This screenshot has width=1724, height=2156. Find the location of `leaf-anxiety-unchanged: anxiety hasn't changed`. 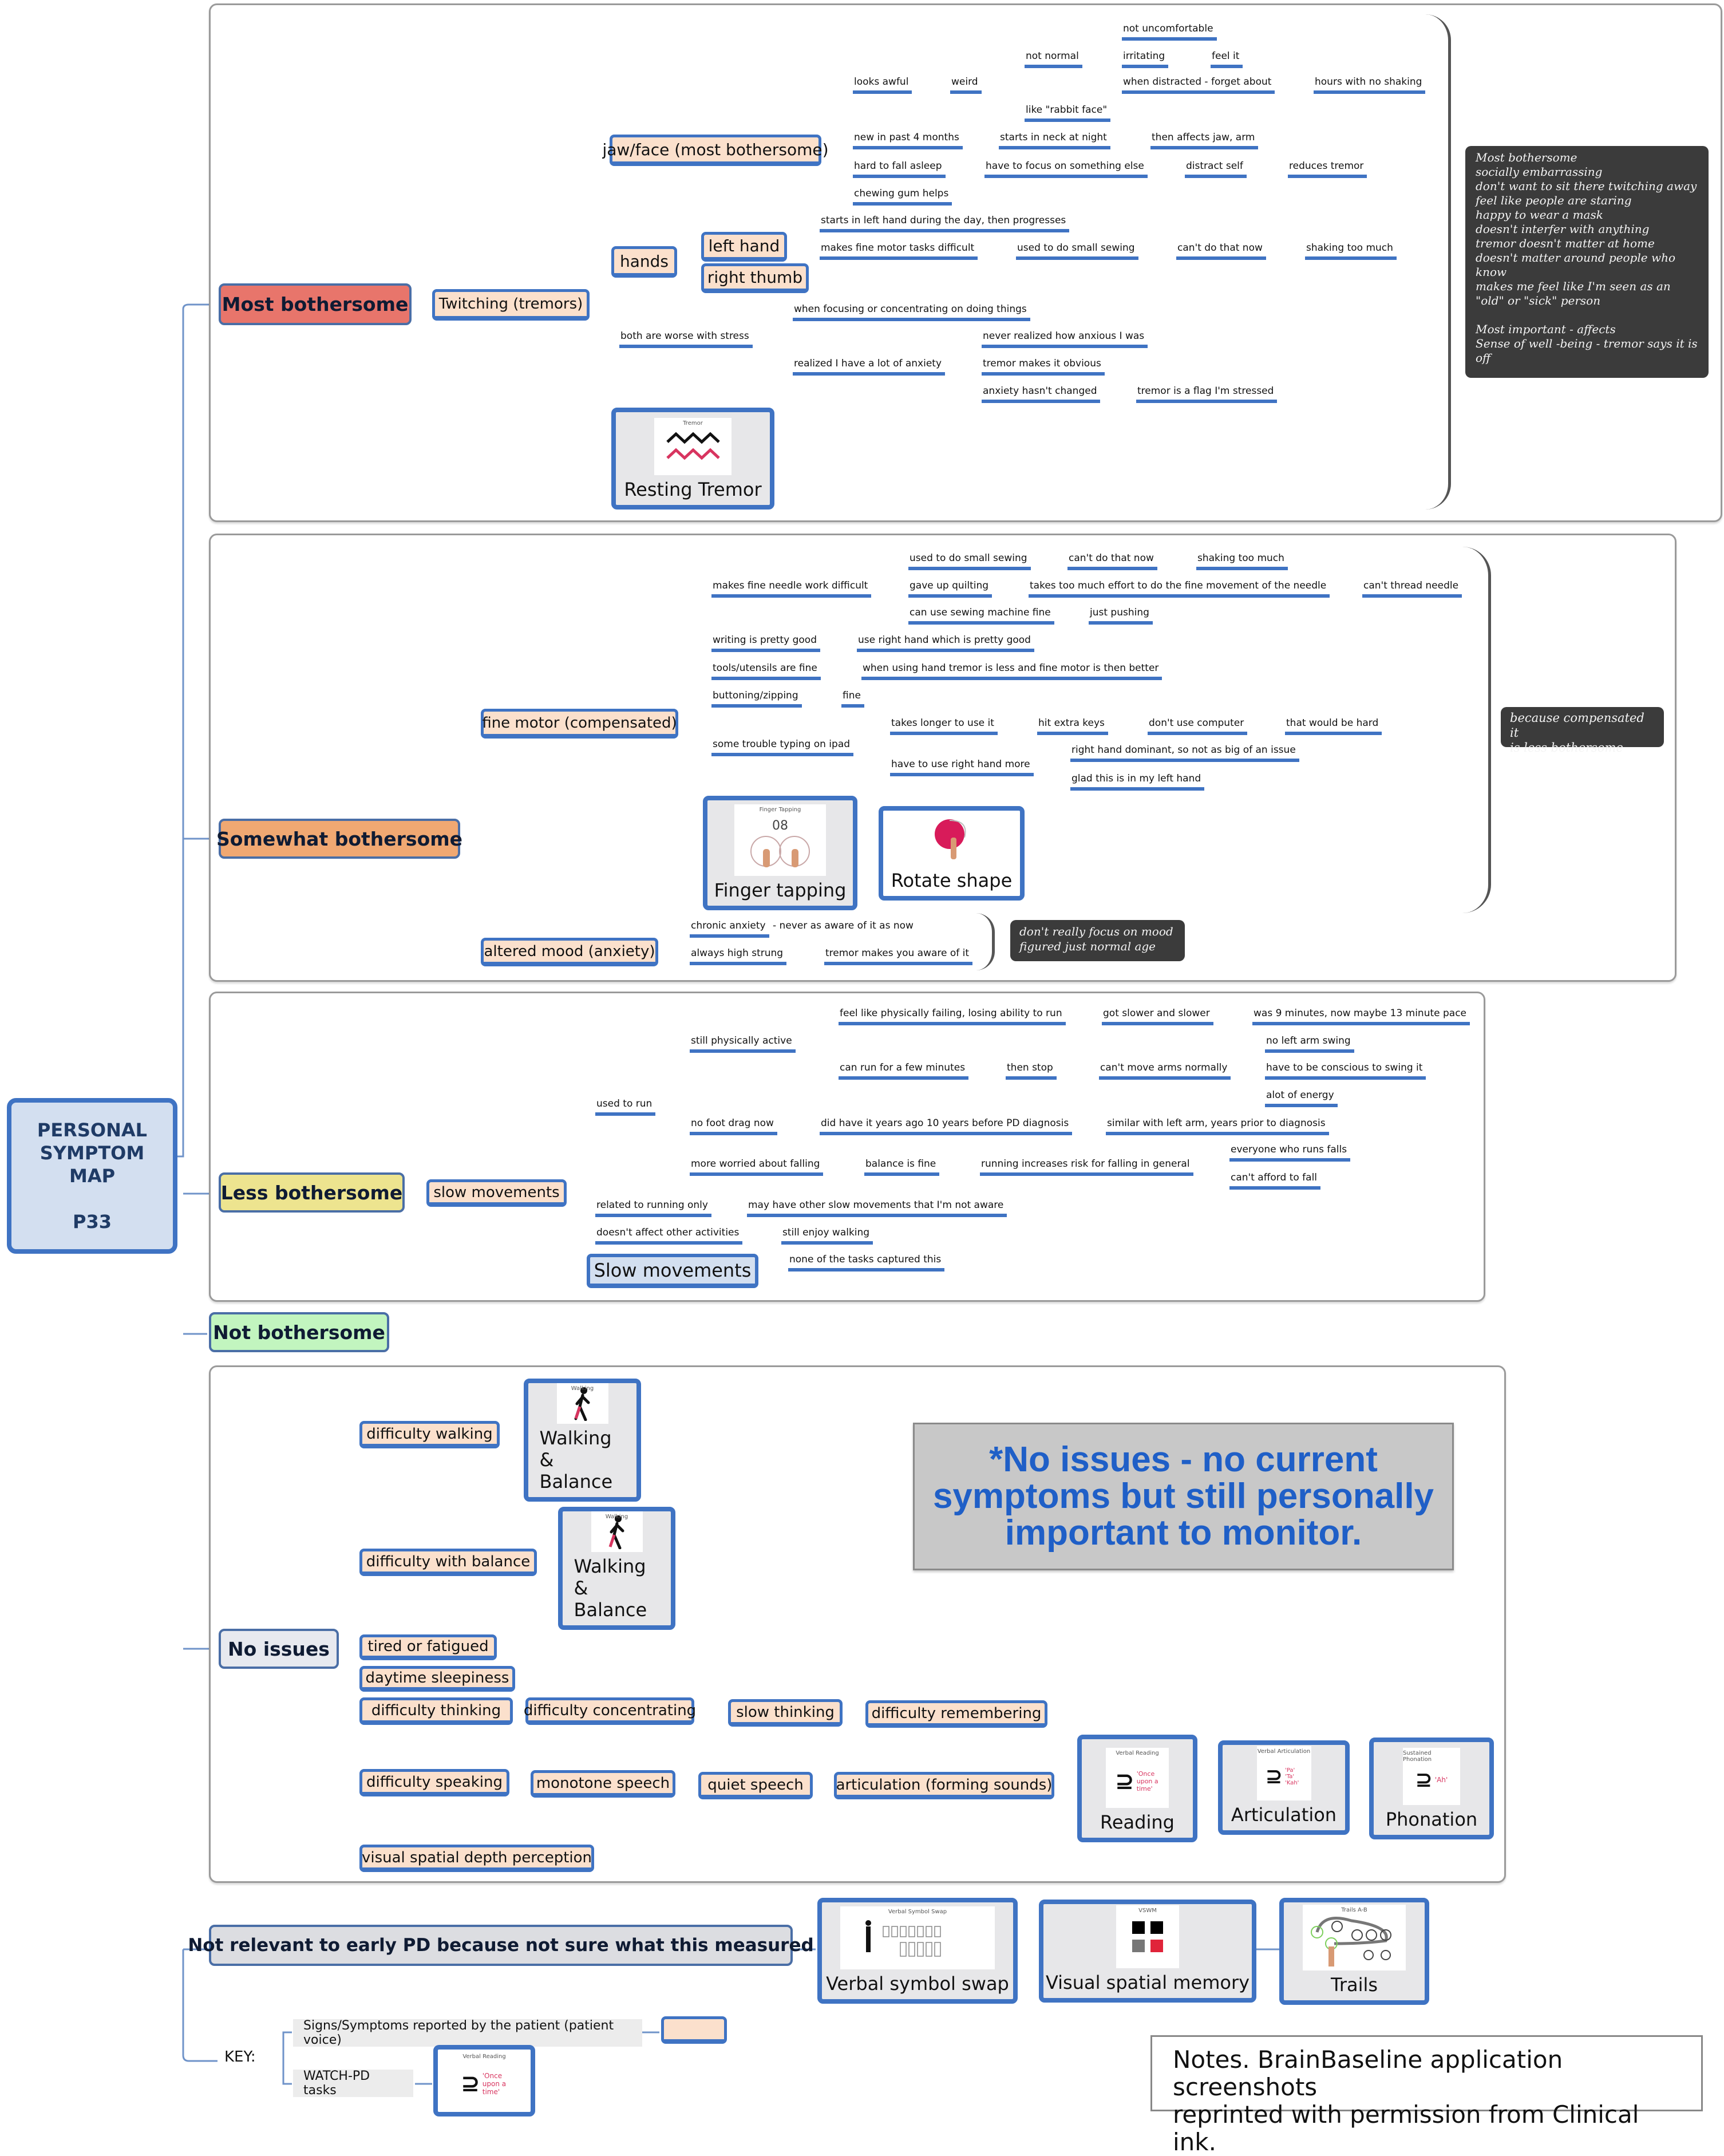

leaf-anxiety-unchanged: anxiety hasn't changed is located at coordinates (1042, 394).